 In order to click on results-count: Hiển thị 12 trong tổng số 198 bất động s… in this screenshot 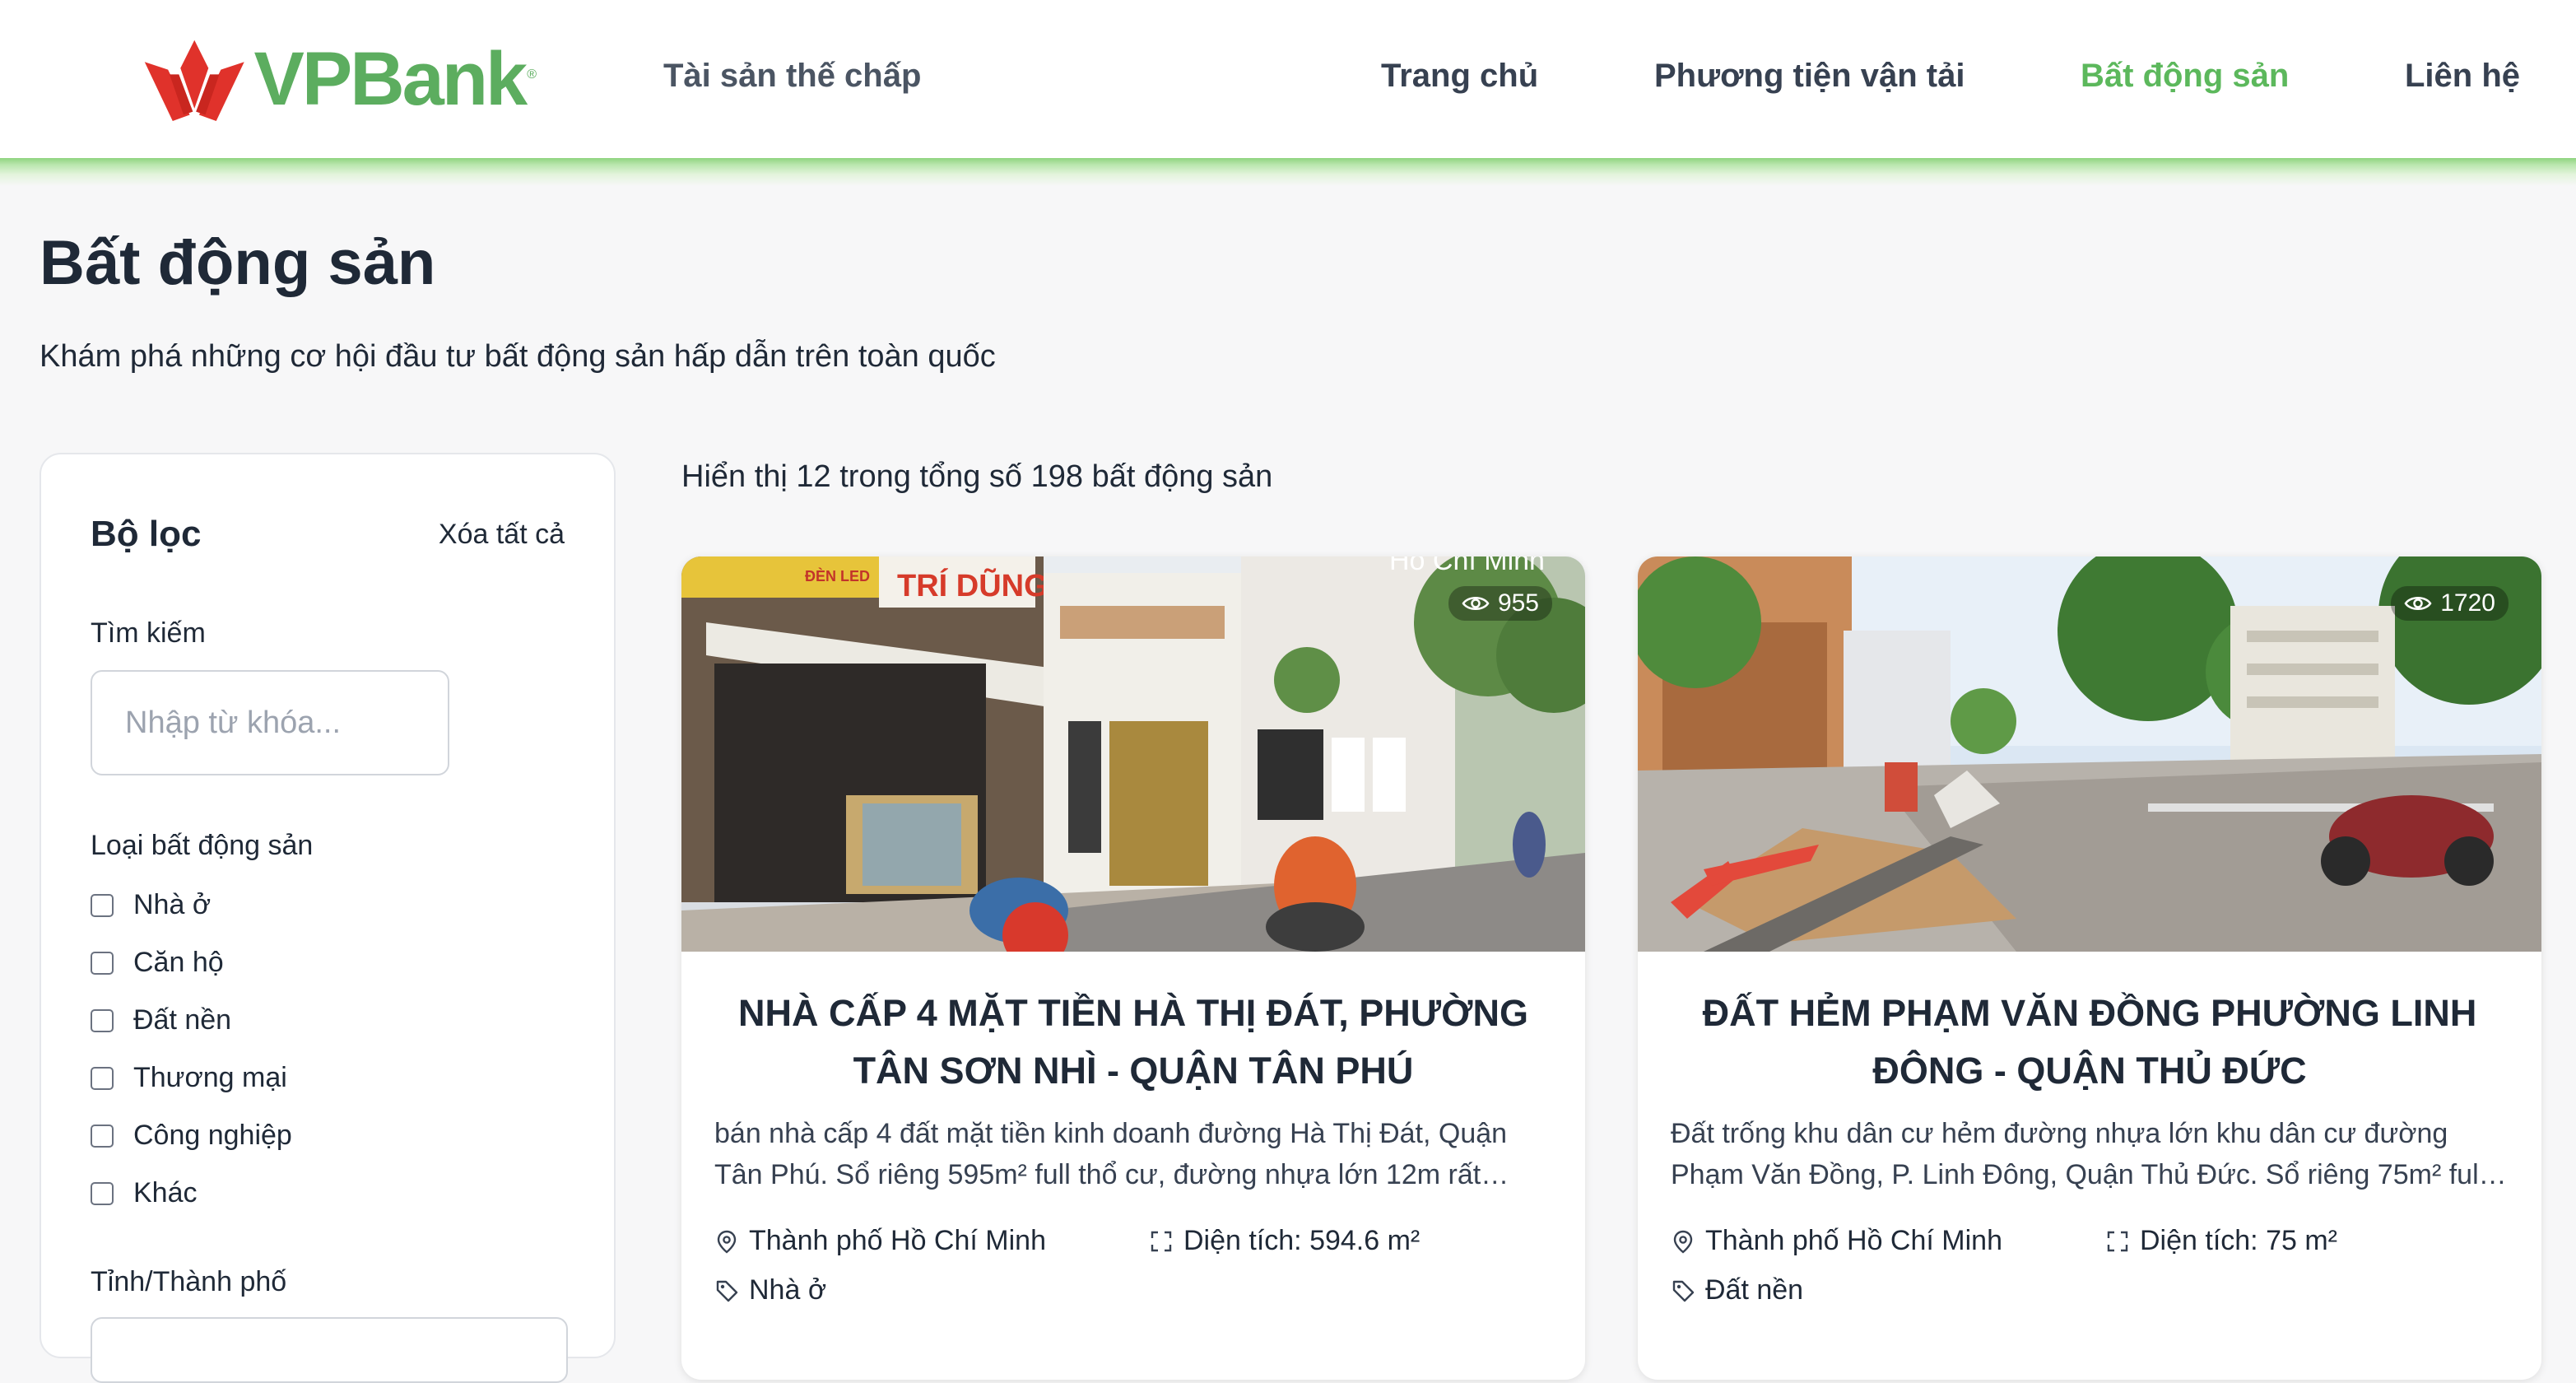, I will do `click(977, 476)`.